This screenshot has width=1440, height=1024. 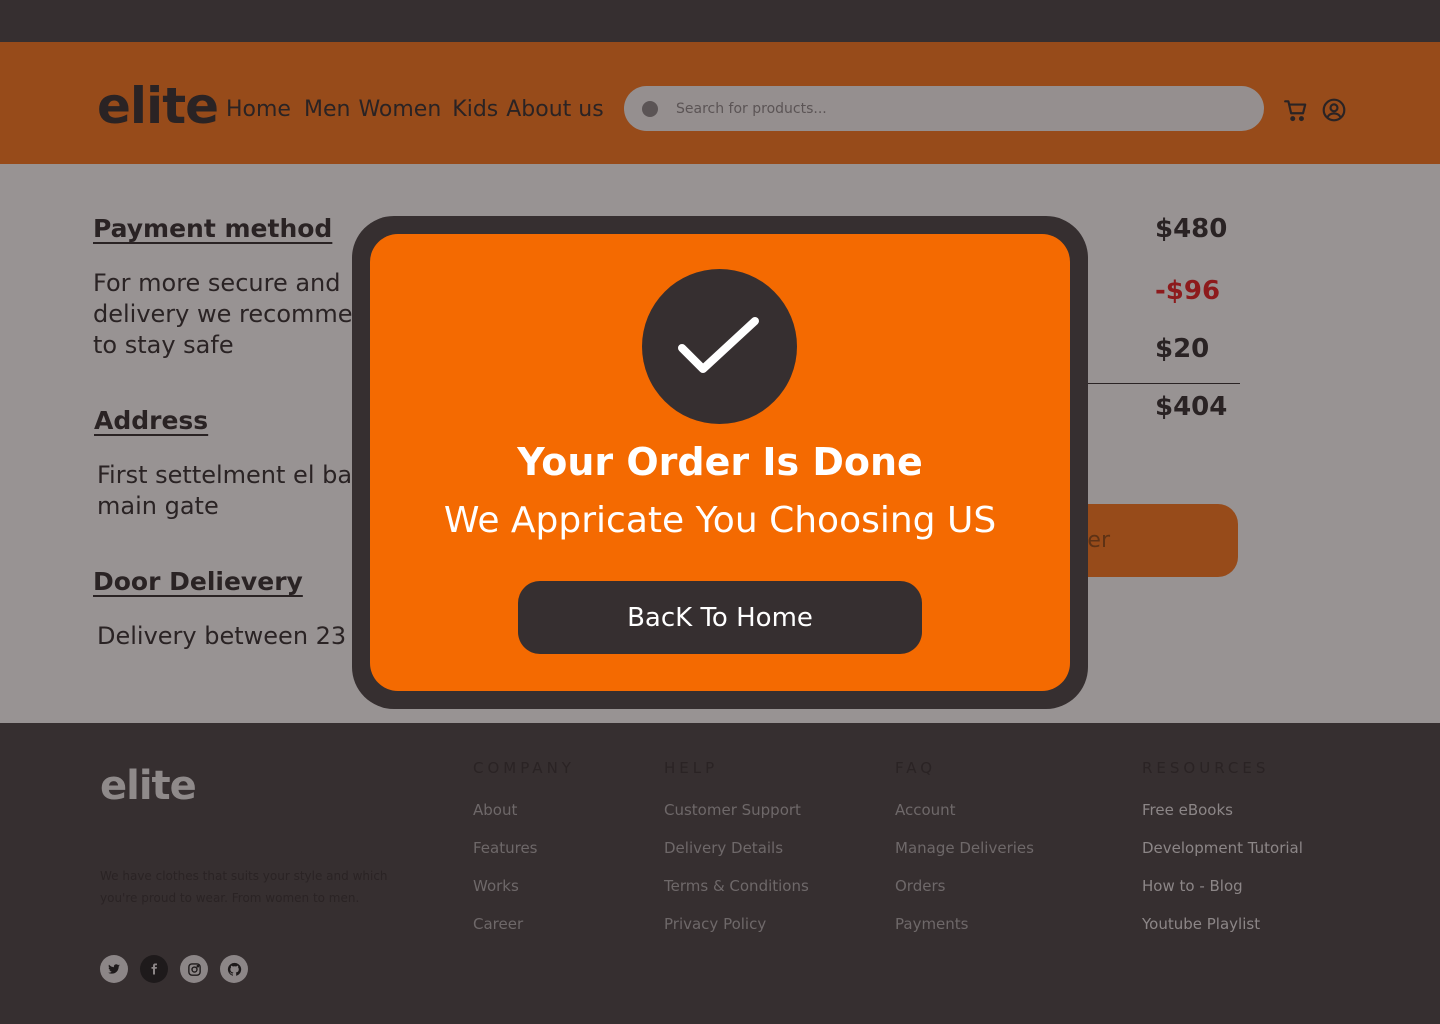 What do you see at coordinates (1222, 934) in the screenshot?
I see `footer-link: Youtube Playlist` at bounding box center [1222, 934].